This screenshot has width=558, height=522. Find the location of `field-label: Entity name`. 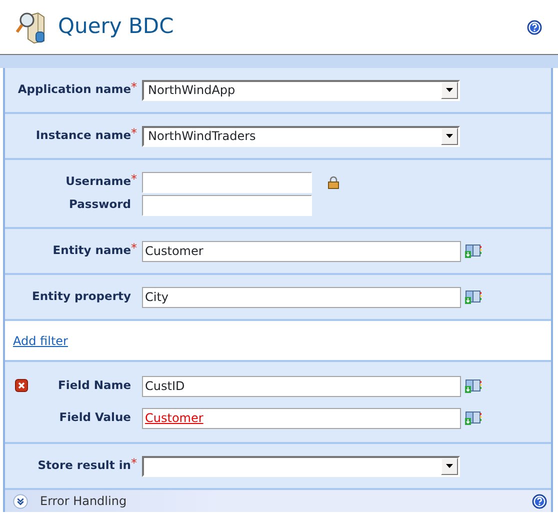

field-label: Entity name is located at coordinates (91, 251).